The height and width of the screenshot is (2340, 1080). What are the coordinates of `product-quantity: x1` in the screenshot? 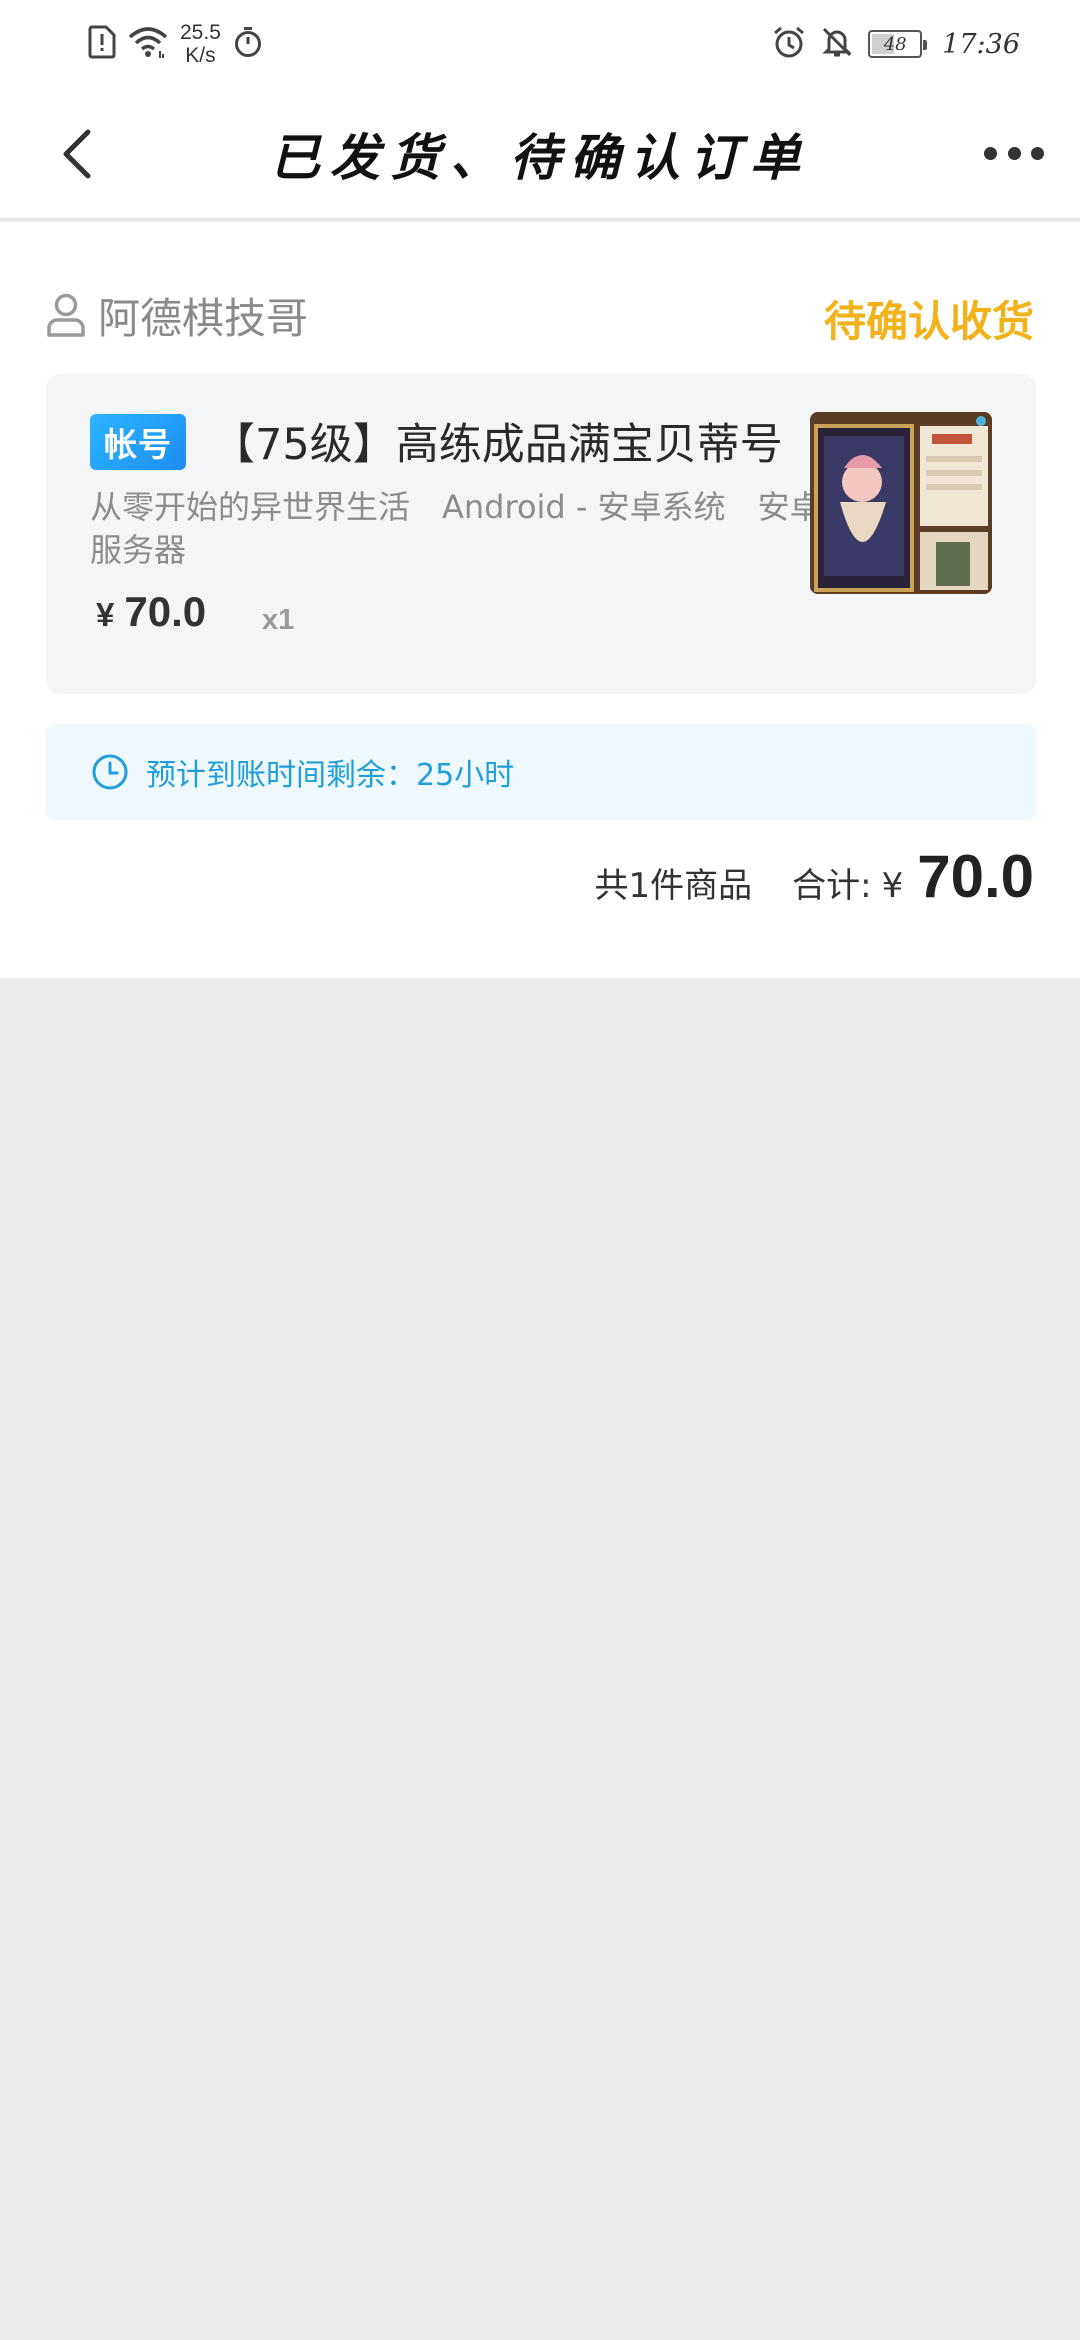 It's located at (278, 620).